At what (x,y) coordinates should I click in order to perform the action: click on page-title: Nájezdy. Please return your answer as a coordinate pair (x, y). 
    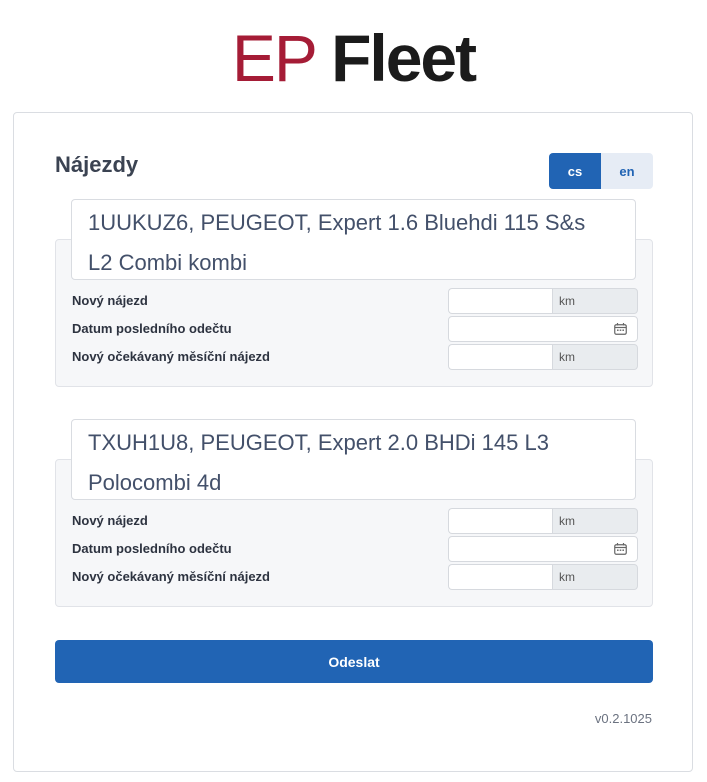
    Looking at the image, I should click on (97, 164).